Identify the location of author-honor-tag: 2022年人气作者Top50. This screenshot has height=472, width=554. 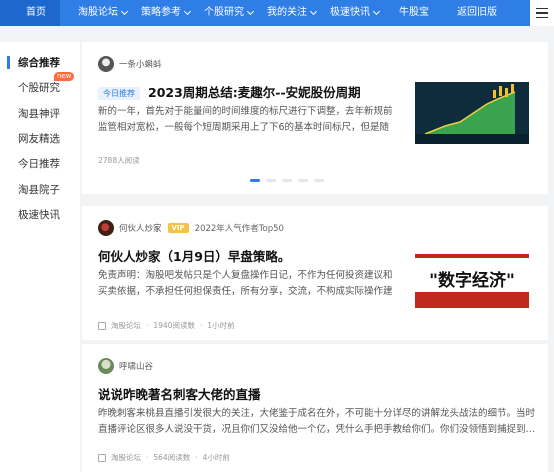
(239, 229).